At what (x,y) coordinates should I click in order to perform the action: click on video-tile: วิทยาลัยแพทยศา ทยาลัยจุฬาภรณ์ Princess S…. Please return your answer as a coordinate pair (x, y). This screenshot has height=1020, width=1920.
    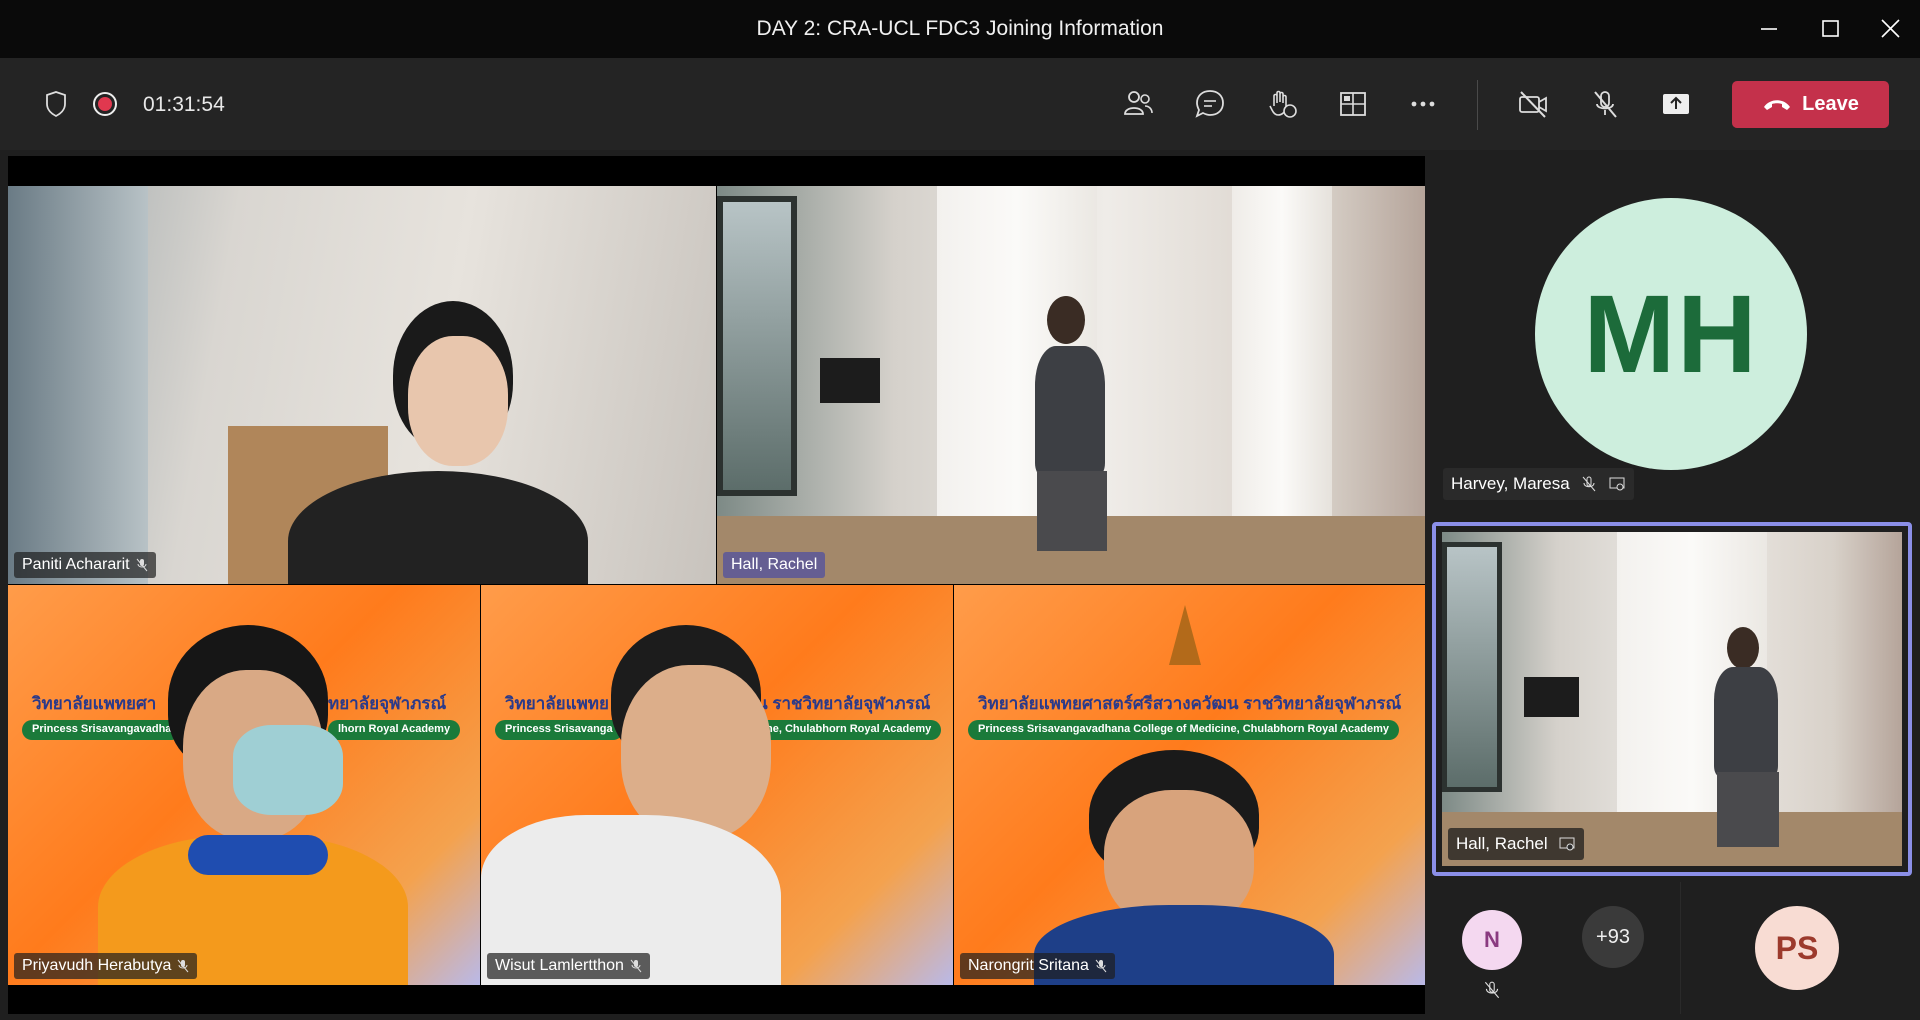
    Looking at the image, I should click on (244, 785).